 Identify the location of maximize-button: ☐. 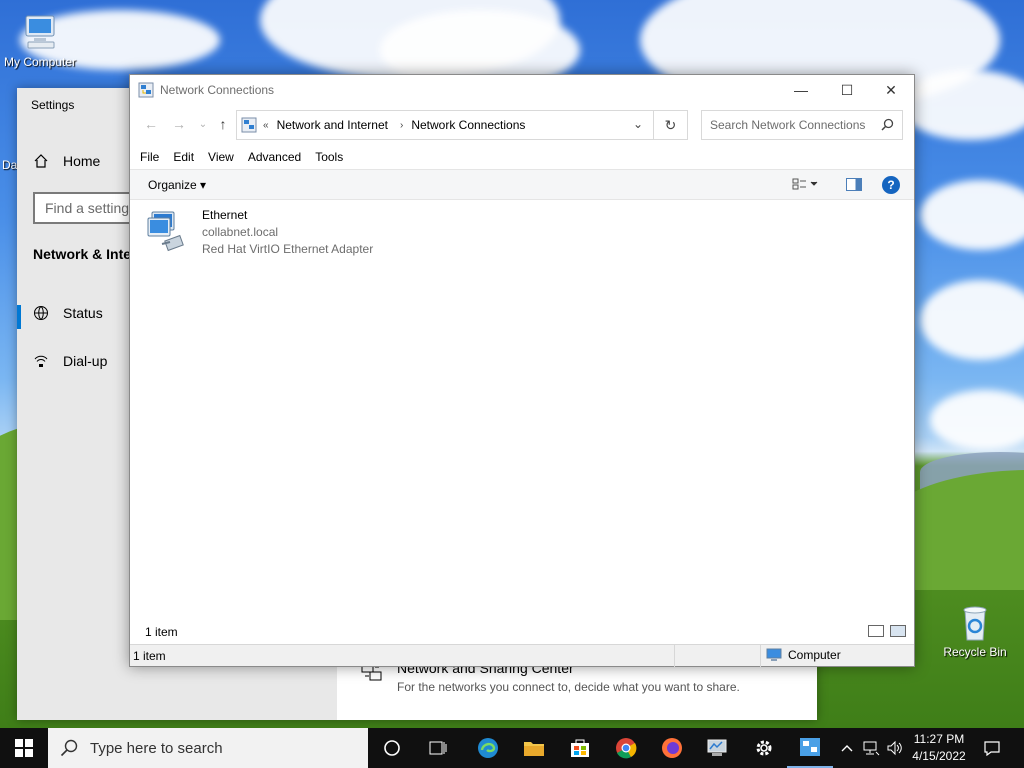
(847, 90).